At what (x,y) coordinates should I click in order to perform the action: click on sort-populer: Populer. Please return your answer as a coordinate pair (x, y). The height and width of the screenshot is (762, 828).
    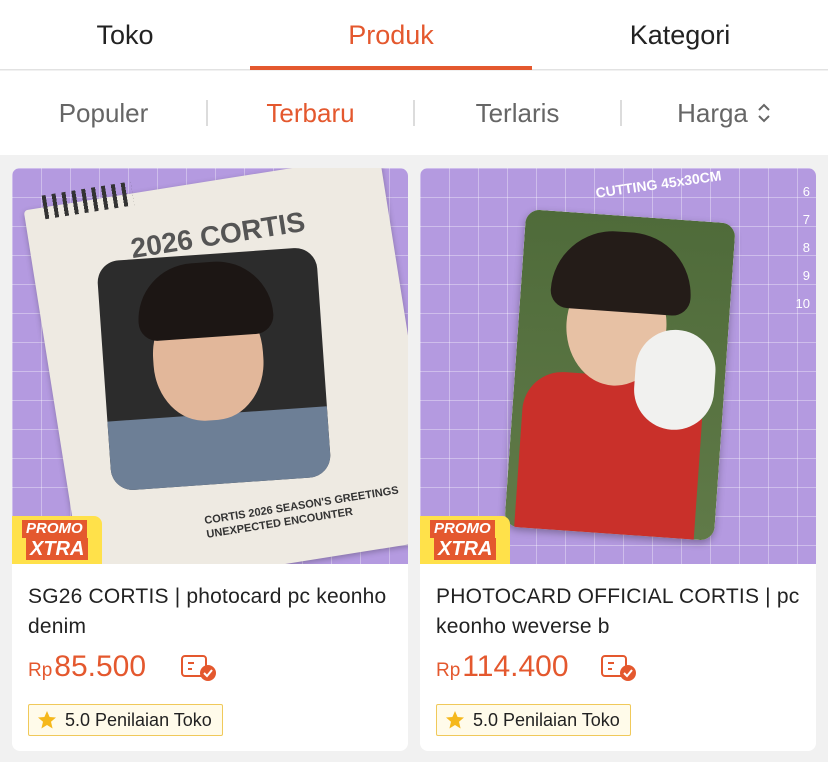
    Looking at the image, I should click on (103, 113).